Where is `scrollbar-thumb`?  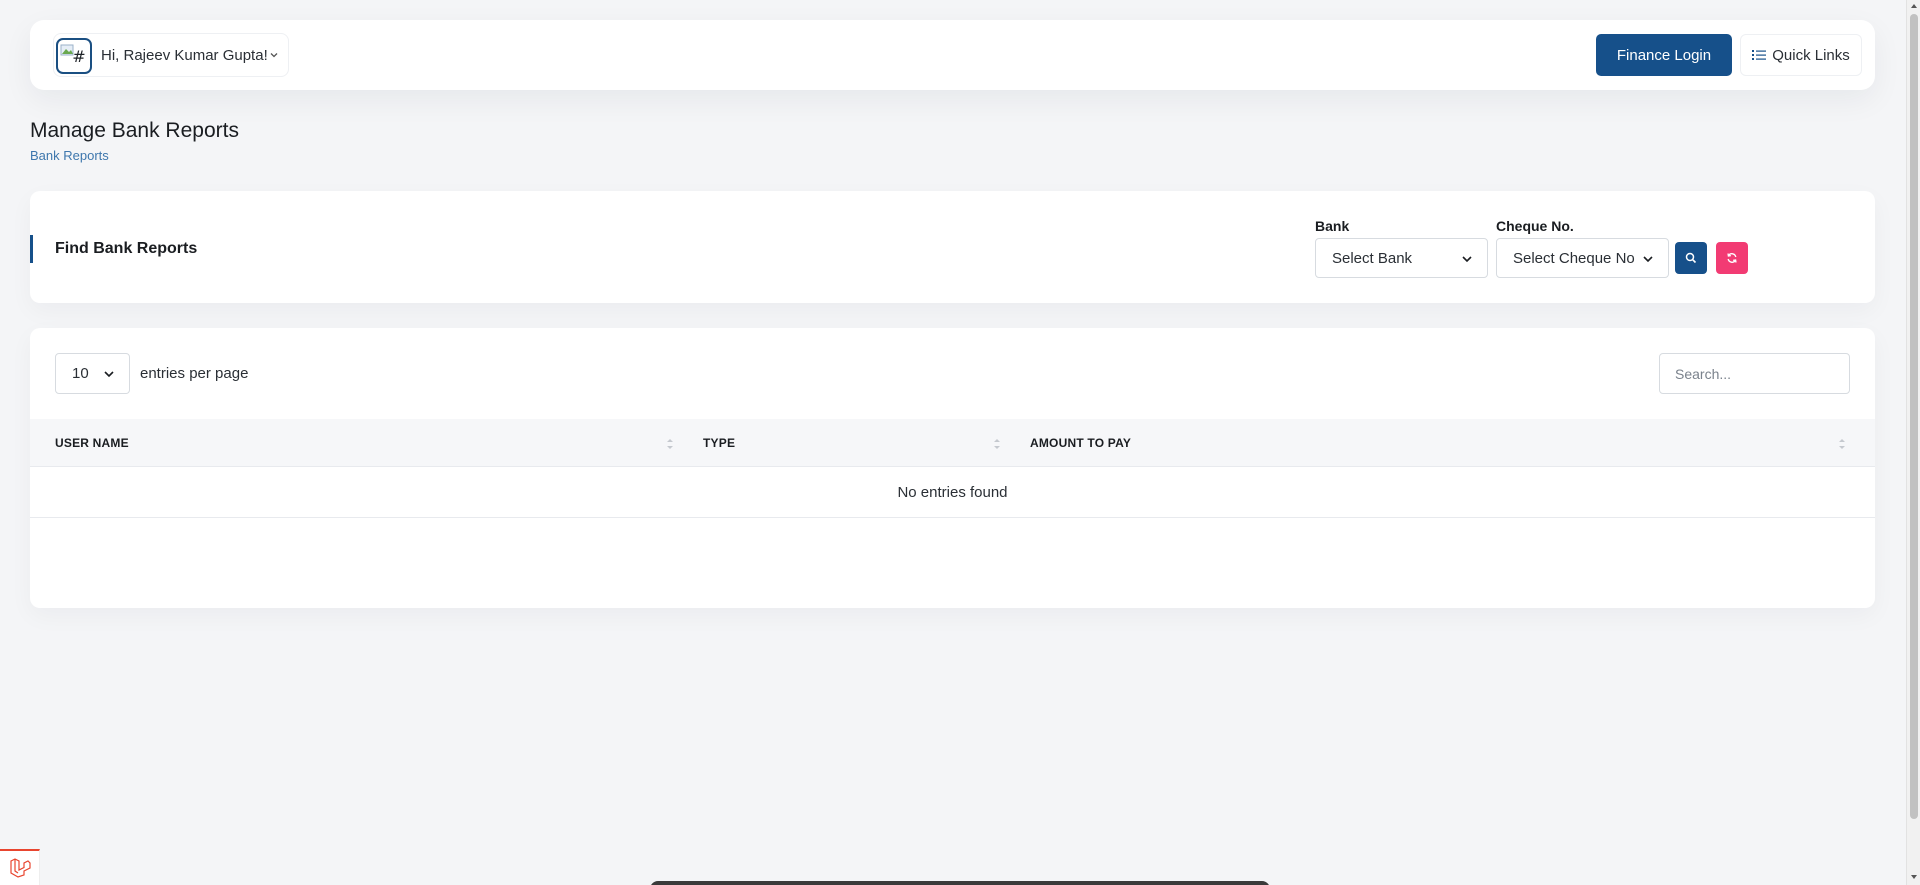 scrollbar-thumb is located at coordinates (1914, 416).